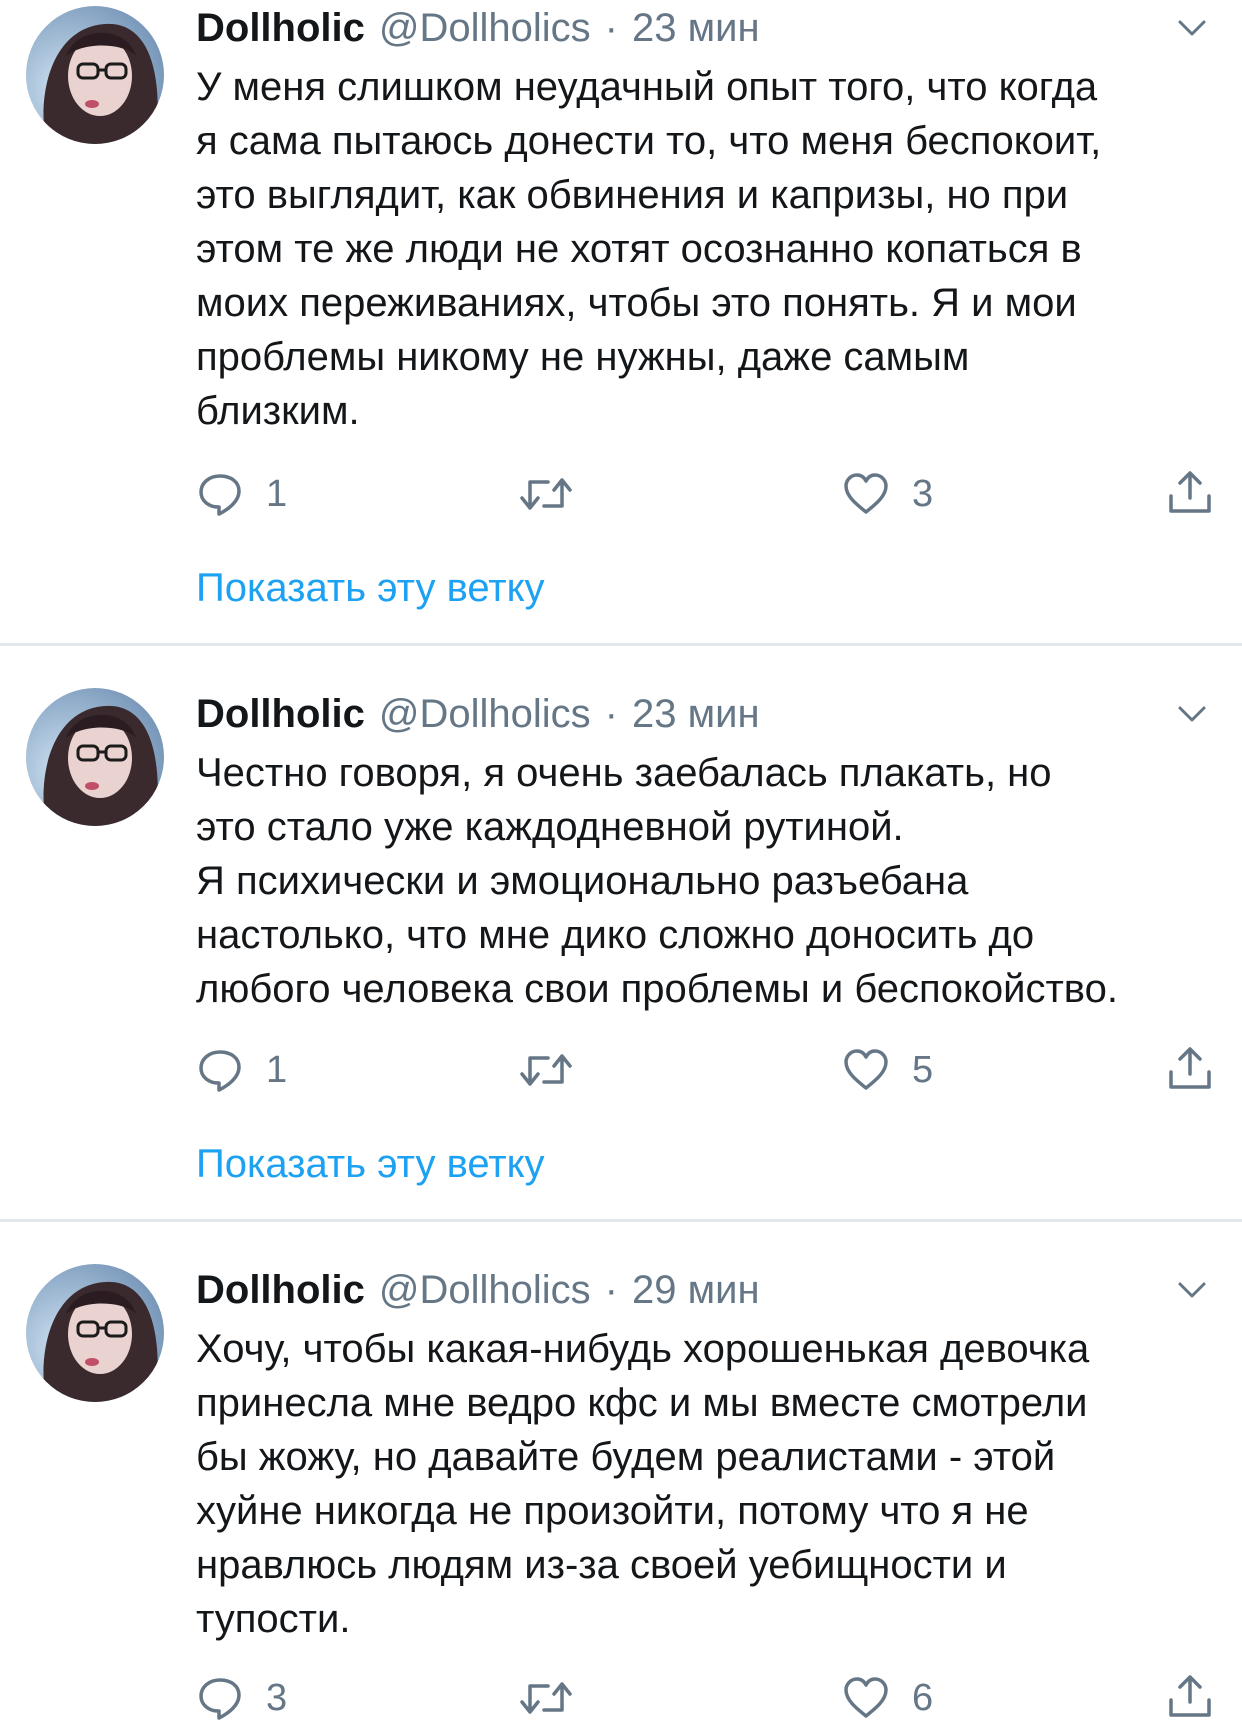 The image size is (1242, 1724). What do you see at coordinates (923, 493) in the screenshot?
I see `like-count: 3` at bounding box center [923, 493].